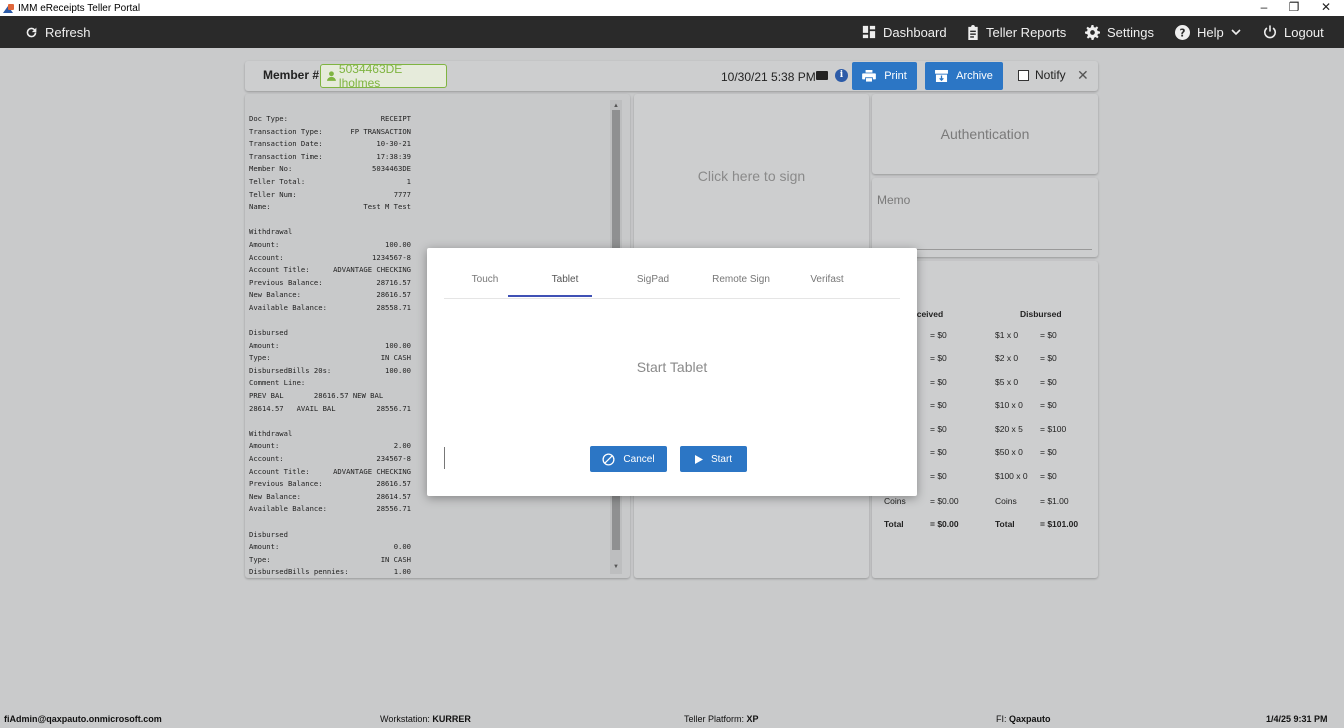 This screenshot has height=728, width=1344. I want to click on receipt-line-value: 0.00, so click(402, 547).